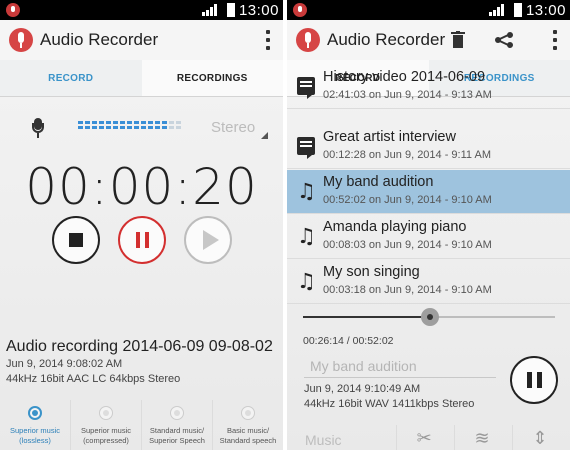 This screenshot has width=570, height=450. I want to click on recording-meta: 00:52:02 on Jun 9, 2014 - 9:10 AM, so click(407, 200).